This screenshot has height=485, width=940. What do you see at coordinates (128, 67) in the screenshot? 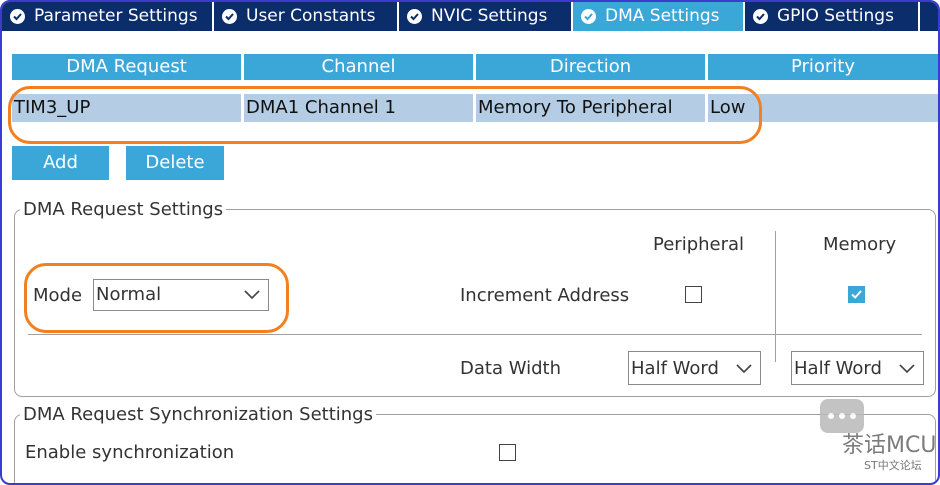
I see `column-header-dma-request: DMA Request` at bounding box center [128, 67].